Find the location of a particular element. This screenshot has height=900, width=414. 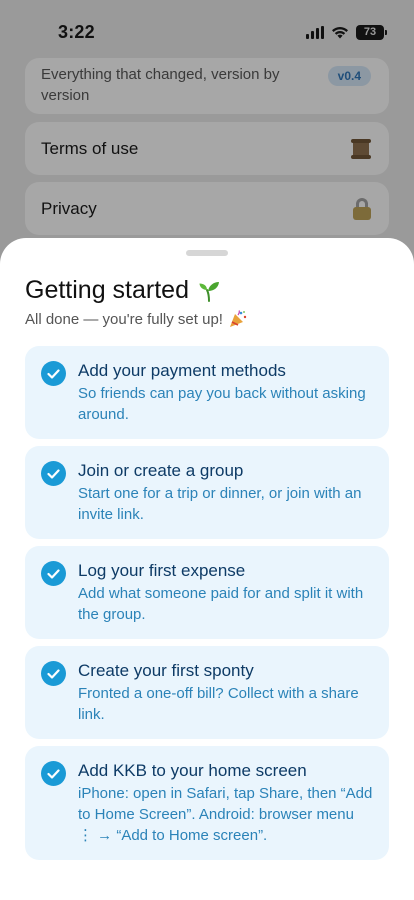

sheet-title-text: Getting started is located at coordinates (107, 290).